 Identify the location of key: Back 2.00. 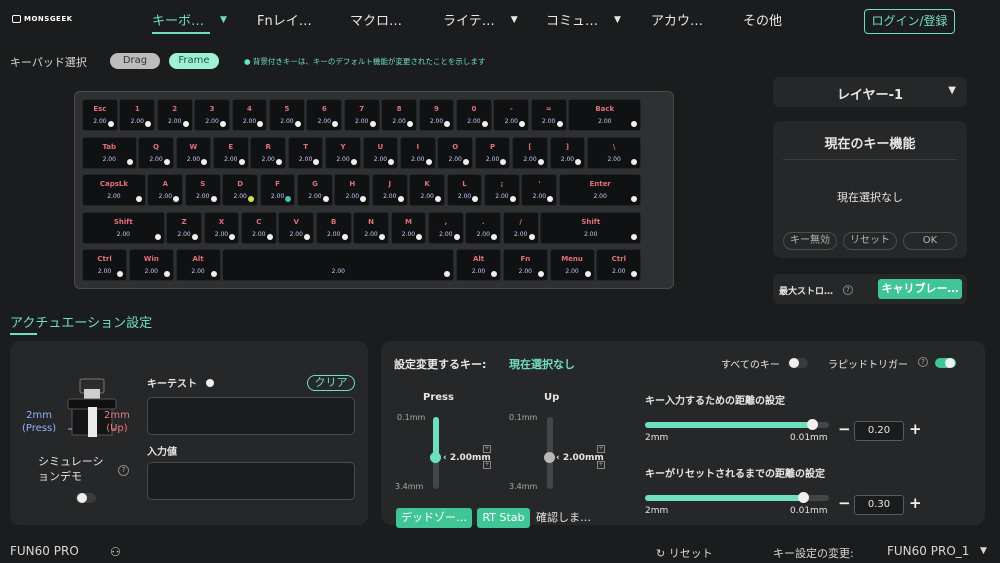
(605, 115).